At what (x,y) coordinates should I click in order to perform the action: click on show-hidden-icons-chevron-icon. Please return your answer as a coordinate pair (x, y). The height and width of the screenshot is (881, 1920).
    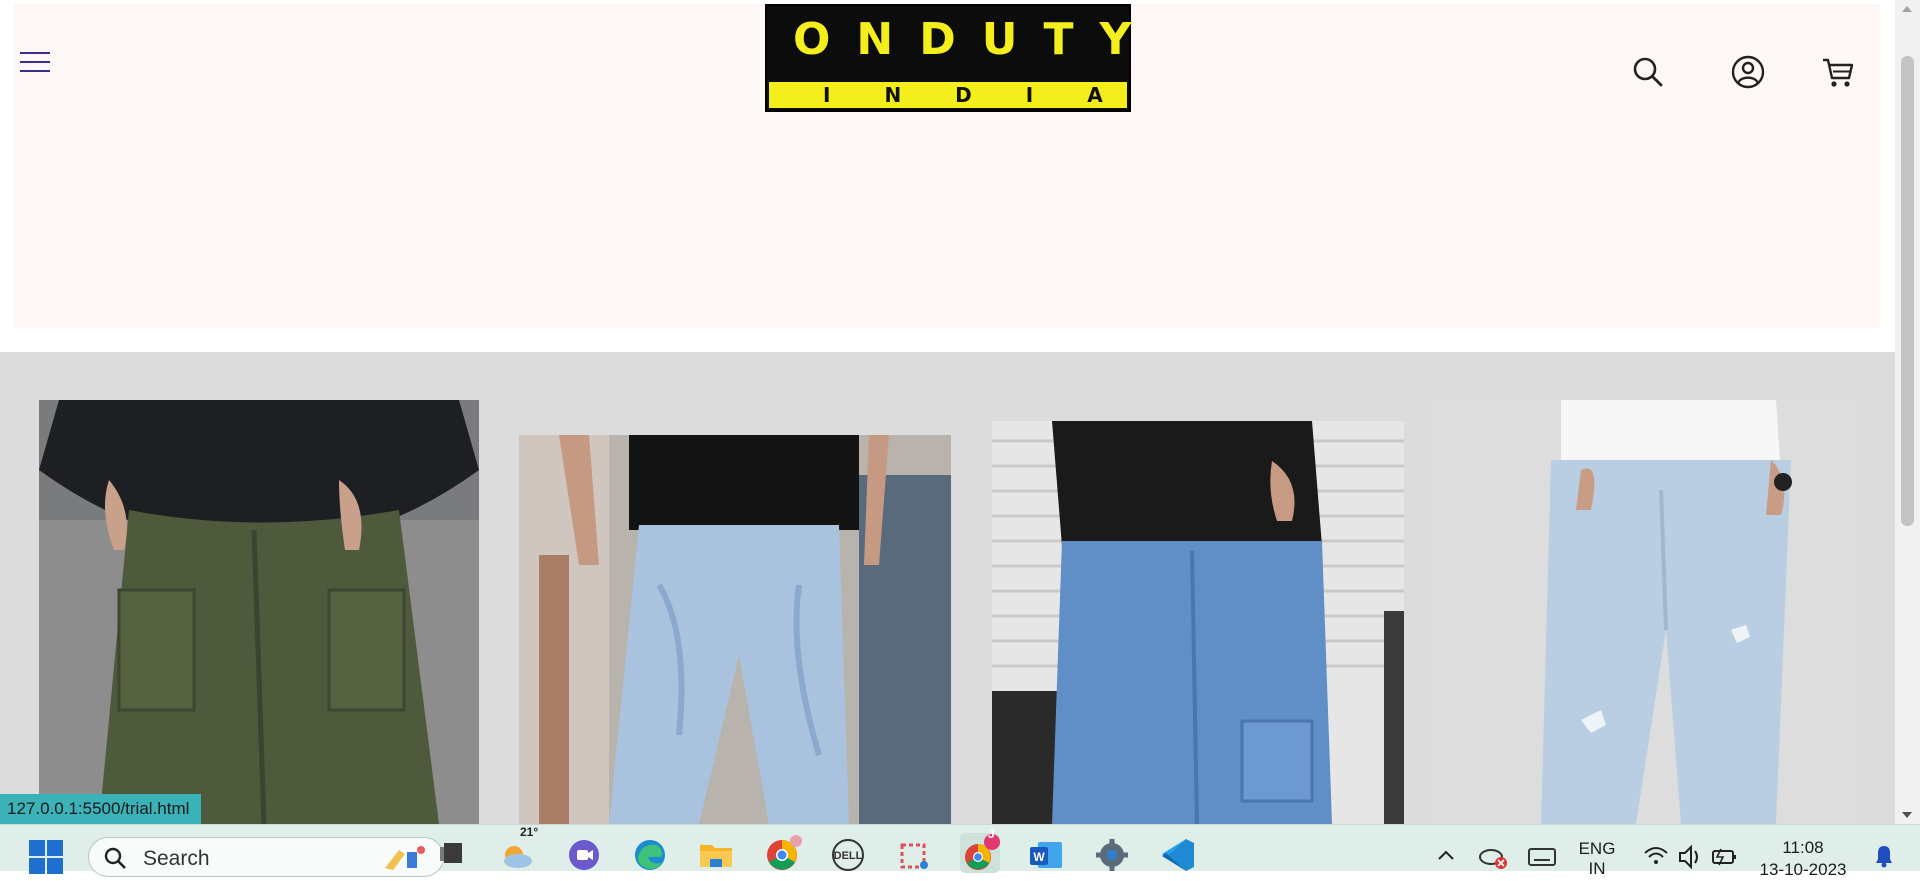
    Looking at the image, I should click on (1441, 853).